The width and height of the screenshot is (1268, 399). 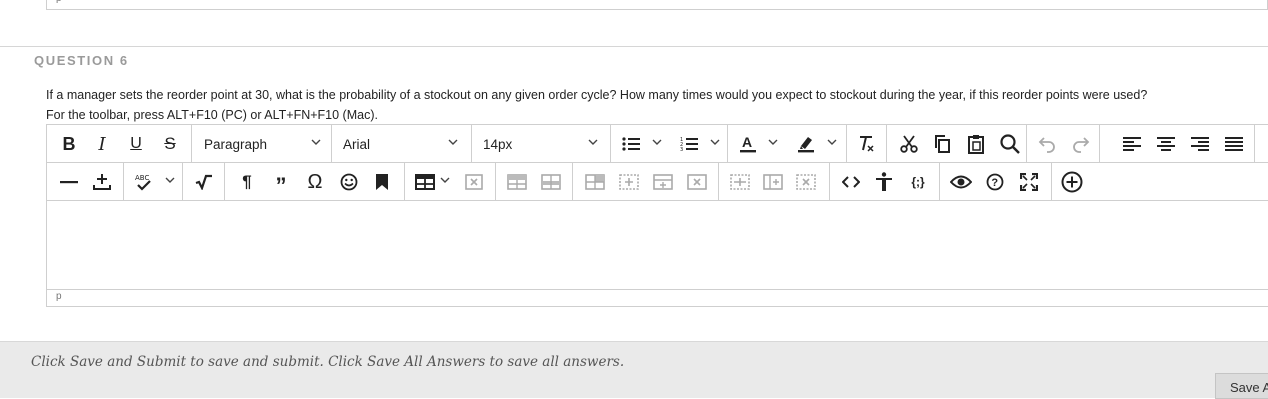 I want to click on align-right-icon, so click(x=1200, y=144).